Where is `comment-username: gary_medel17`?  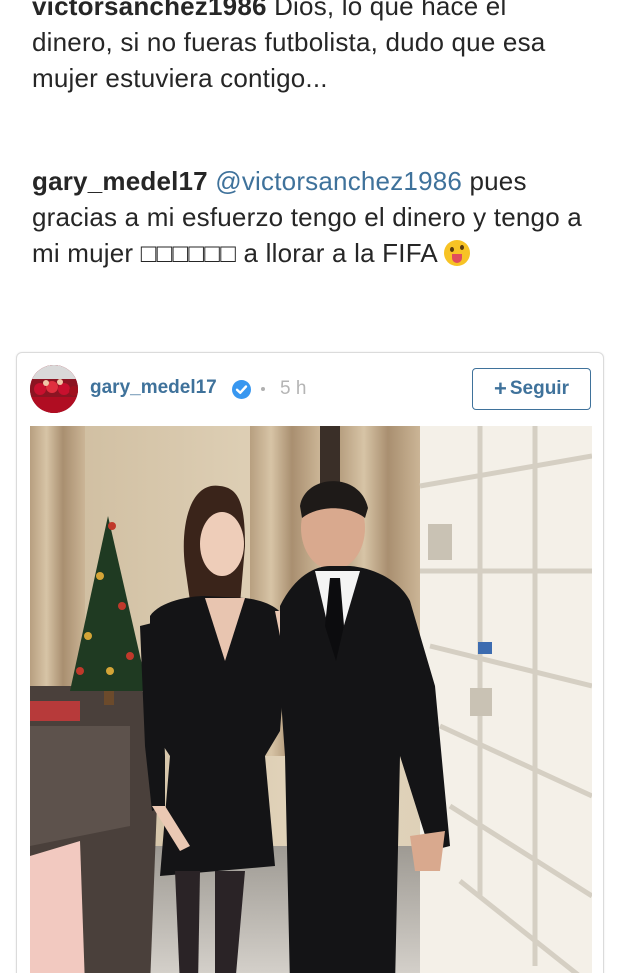
comment-username: gary_medel17 is located at coordinates (120, 181).